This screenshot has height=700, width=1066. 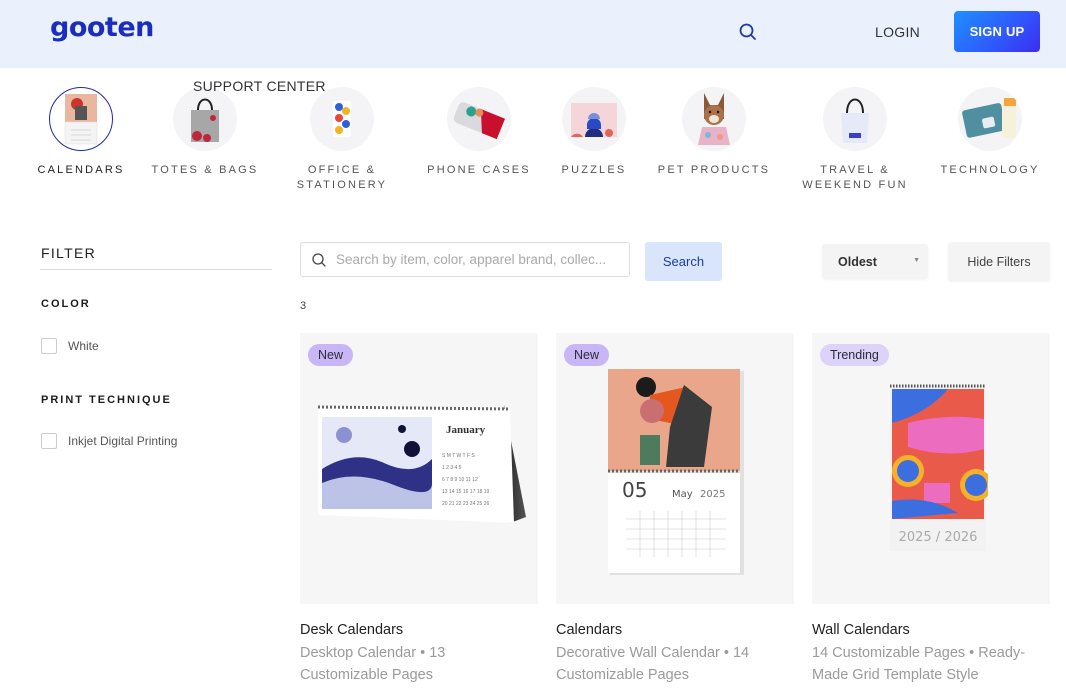 I want to click on svg-text: 13 14 15 16 17 18 19, so click(x=465, y=492).